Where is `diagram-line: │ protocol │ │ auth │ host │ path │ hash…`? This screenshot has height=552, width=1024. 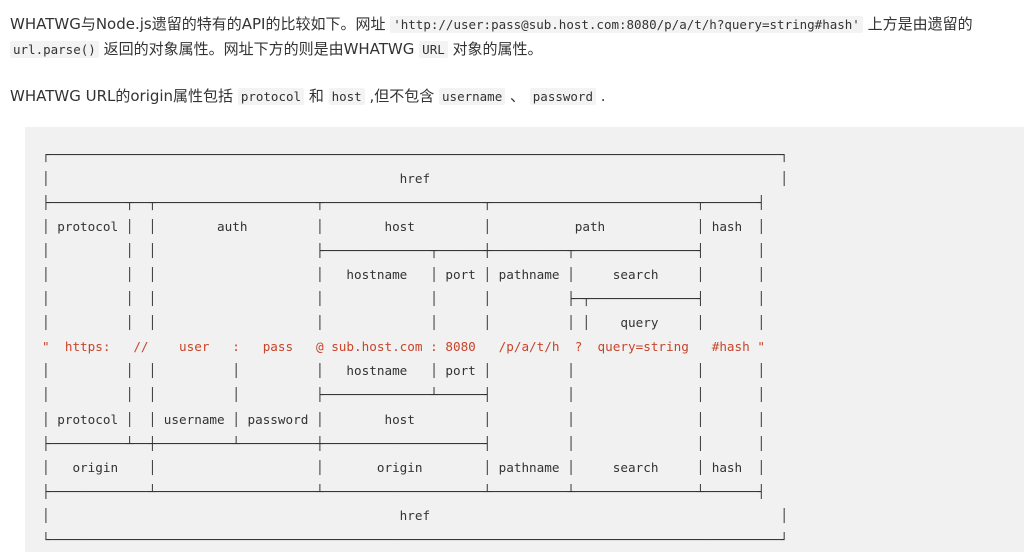
diagram-line: │ protocol │ │ auth │ host │ path │ hash… is located at coordinates (403, 227).